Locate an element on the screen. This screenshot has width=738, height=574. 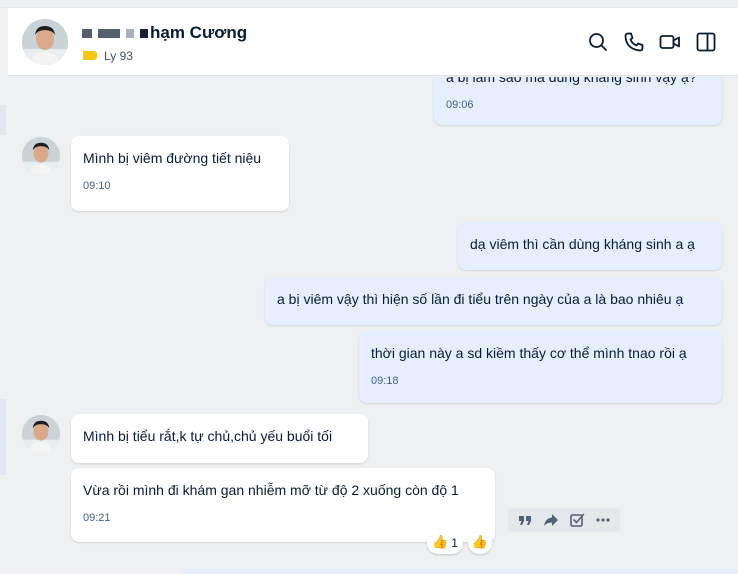
reaction-count: 1 is located at coordinates (454, 543).